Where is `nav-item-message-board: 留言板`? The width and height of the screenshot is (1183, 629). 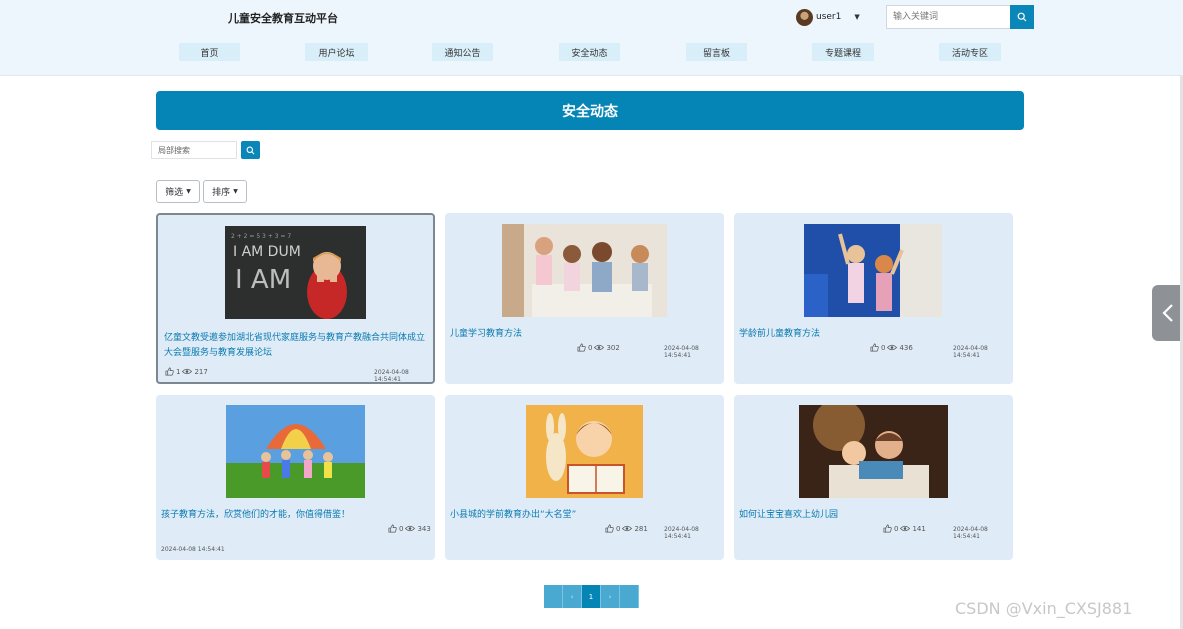 nav-item-message-board: 留言板 is located at coordinates (716, 52).